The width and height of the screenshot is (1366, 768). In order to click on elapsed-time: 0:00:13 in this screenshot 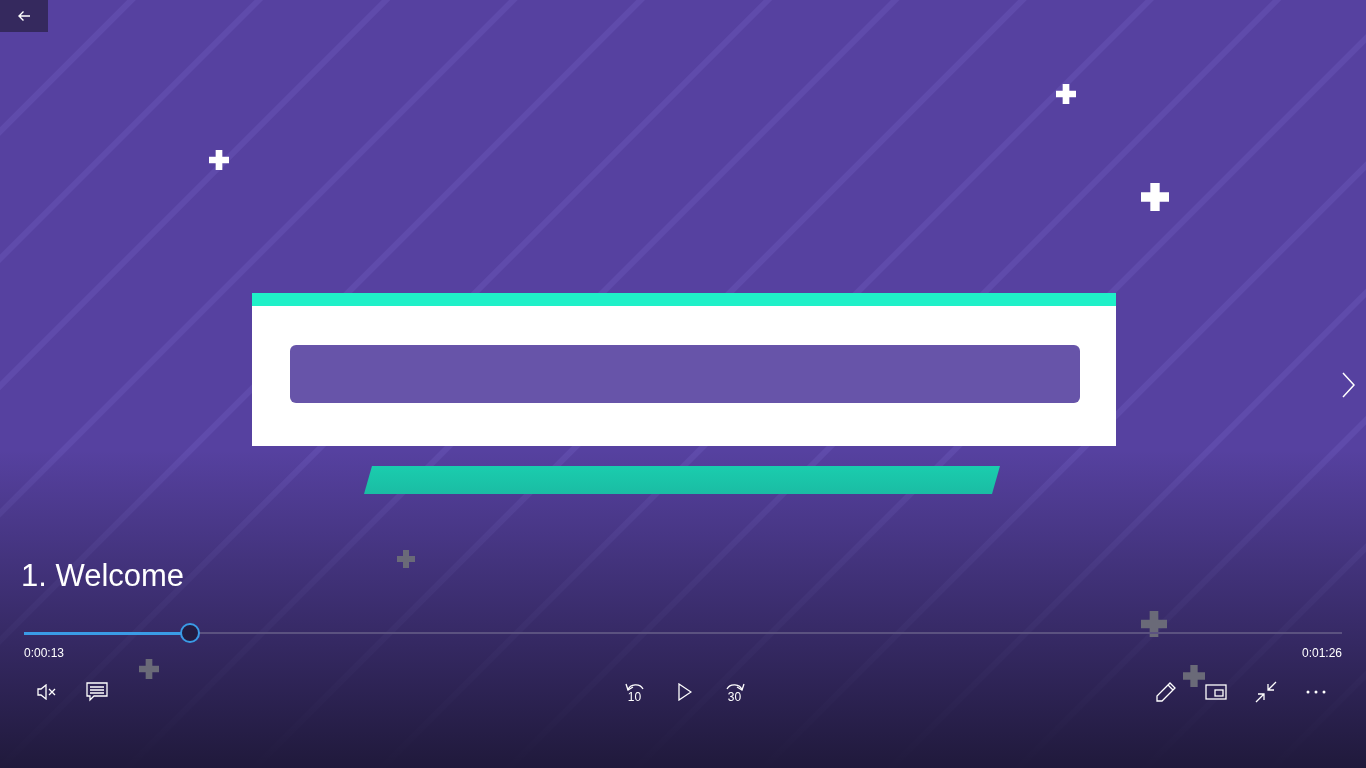, I will do `click(44, 653)`.